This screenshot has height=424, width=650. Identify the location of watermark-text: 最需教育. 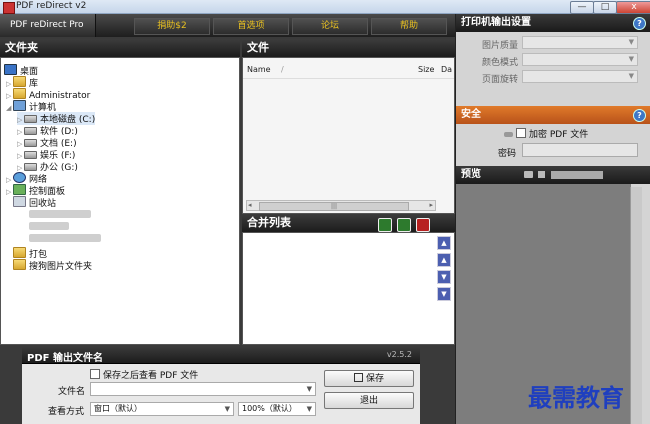
(576, 397).